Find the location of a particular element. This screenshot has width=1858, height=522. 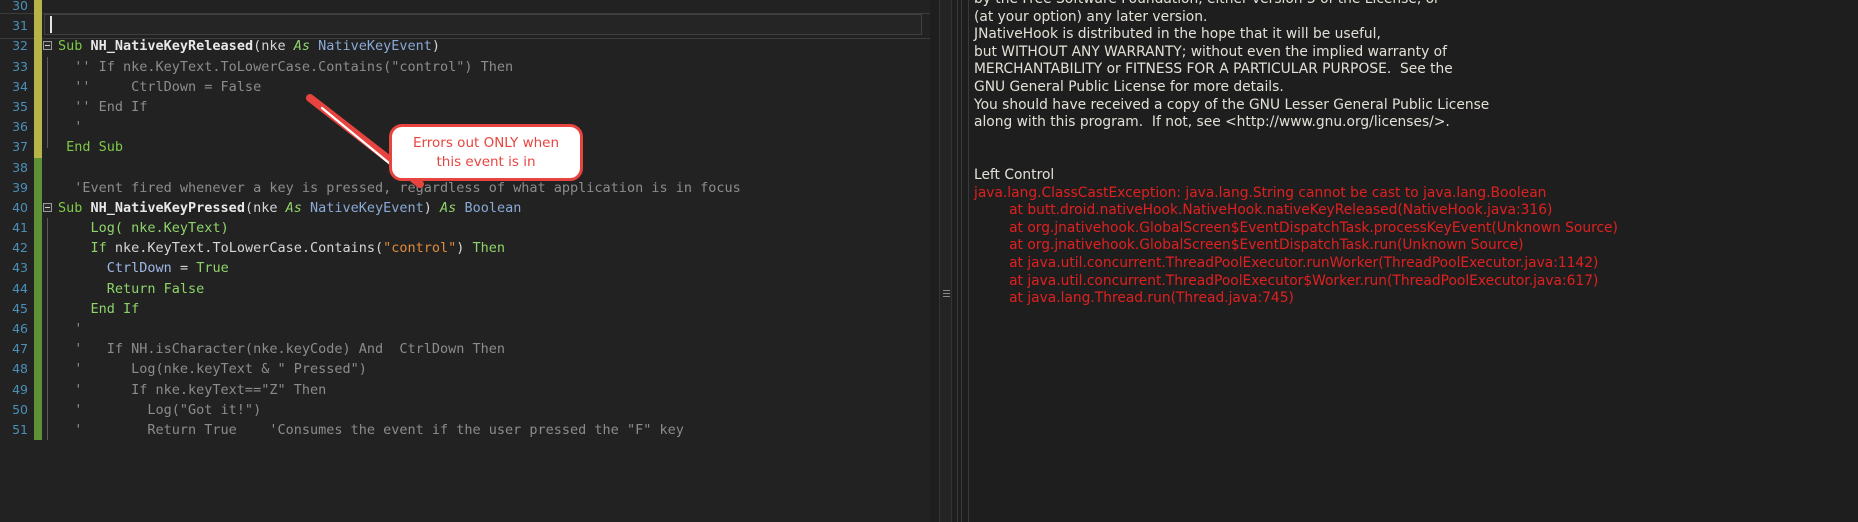

code-line-text: End If is located at coordinates (493, 309).